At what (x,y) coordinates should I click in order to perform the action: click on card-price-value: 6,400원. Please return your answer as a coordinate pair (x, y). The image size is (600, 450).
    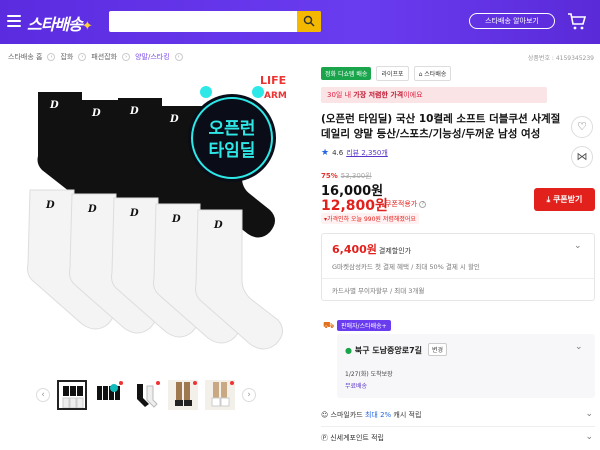
    Looking at the image, I should click on (354, 249).